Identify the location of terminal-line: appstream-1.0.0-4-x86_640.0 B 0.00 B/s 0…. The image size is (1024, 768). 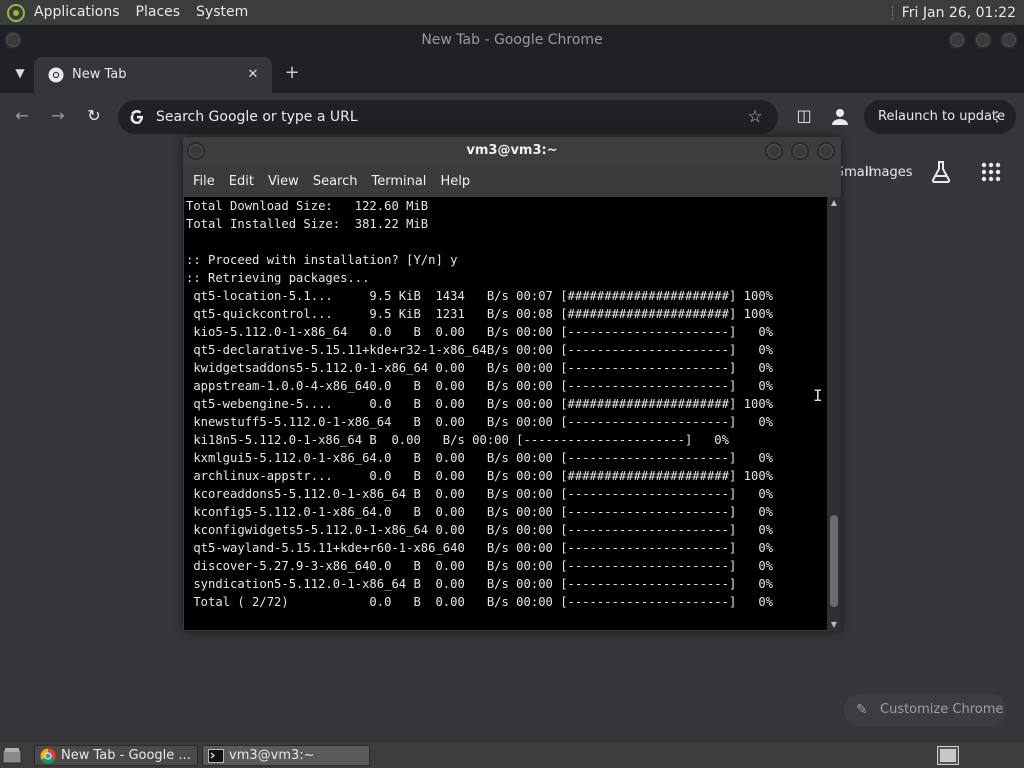
(479, 386).